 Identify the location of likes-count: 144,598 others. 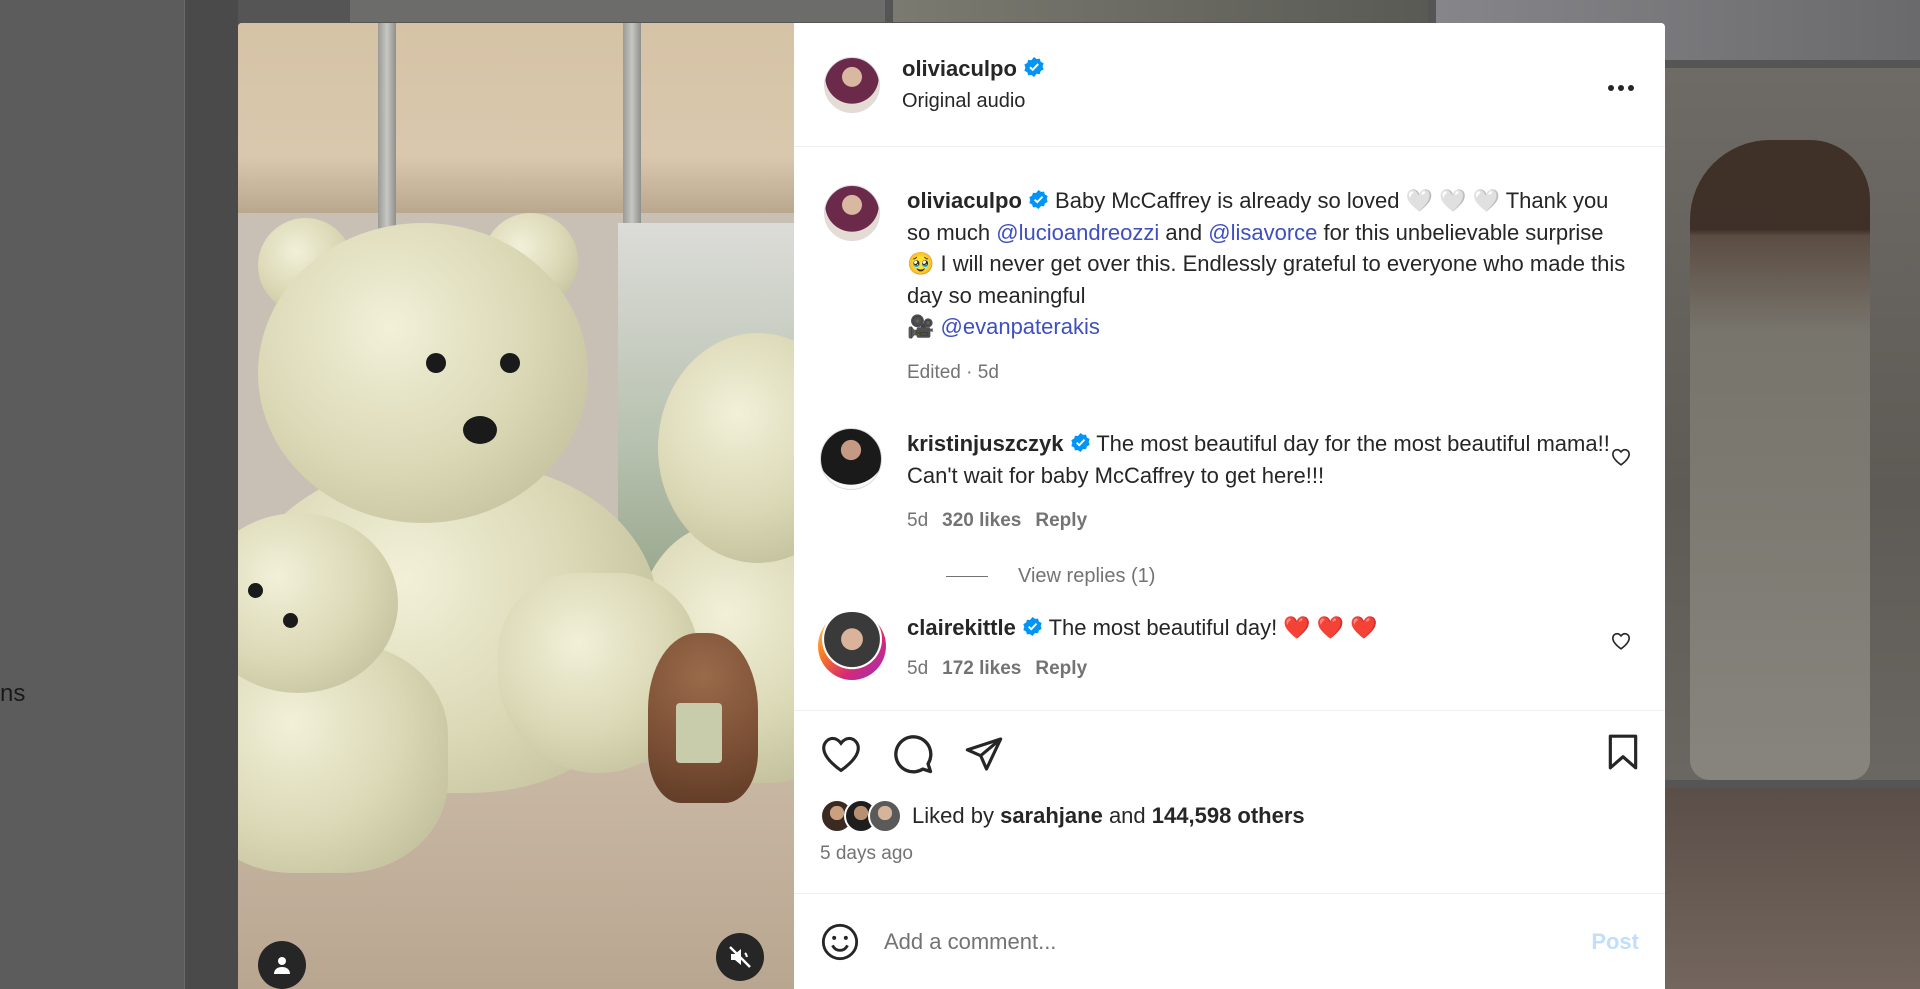
(1228, 816).